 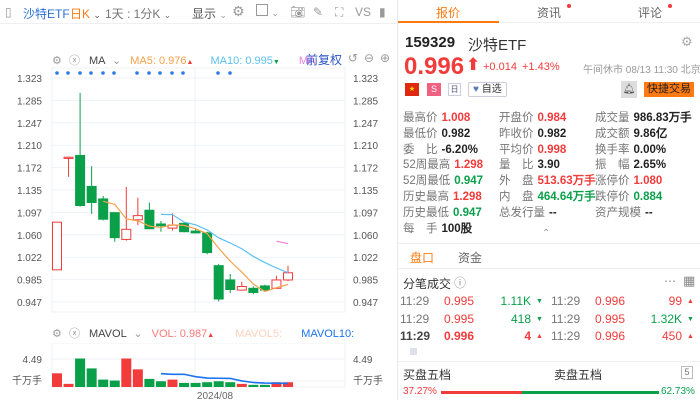 I want to click on bell-icon: 🔔︎, so click(x=629, y=89).